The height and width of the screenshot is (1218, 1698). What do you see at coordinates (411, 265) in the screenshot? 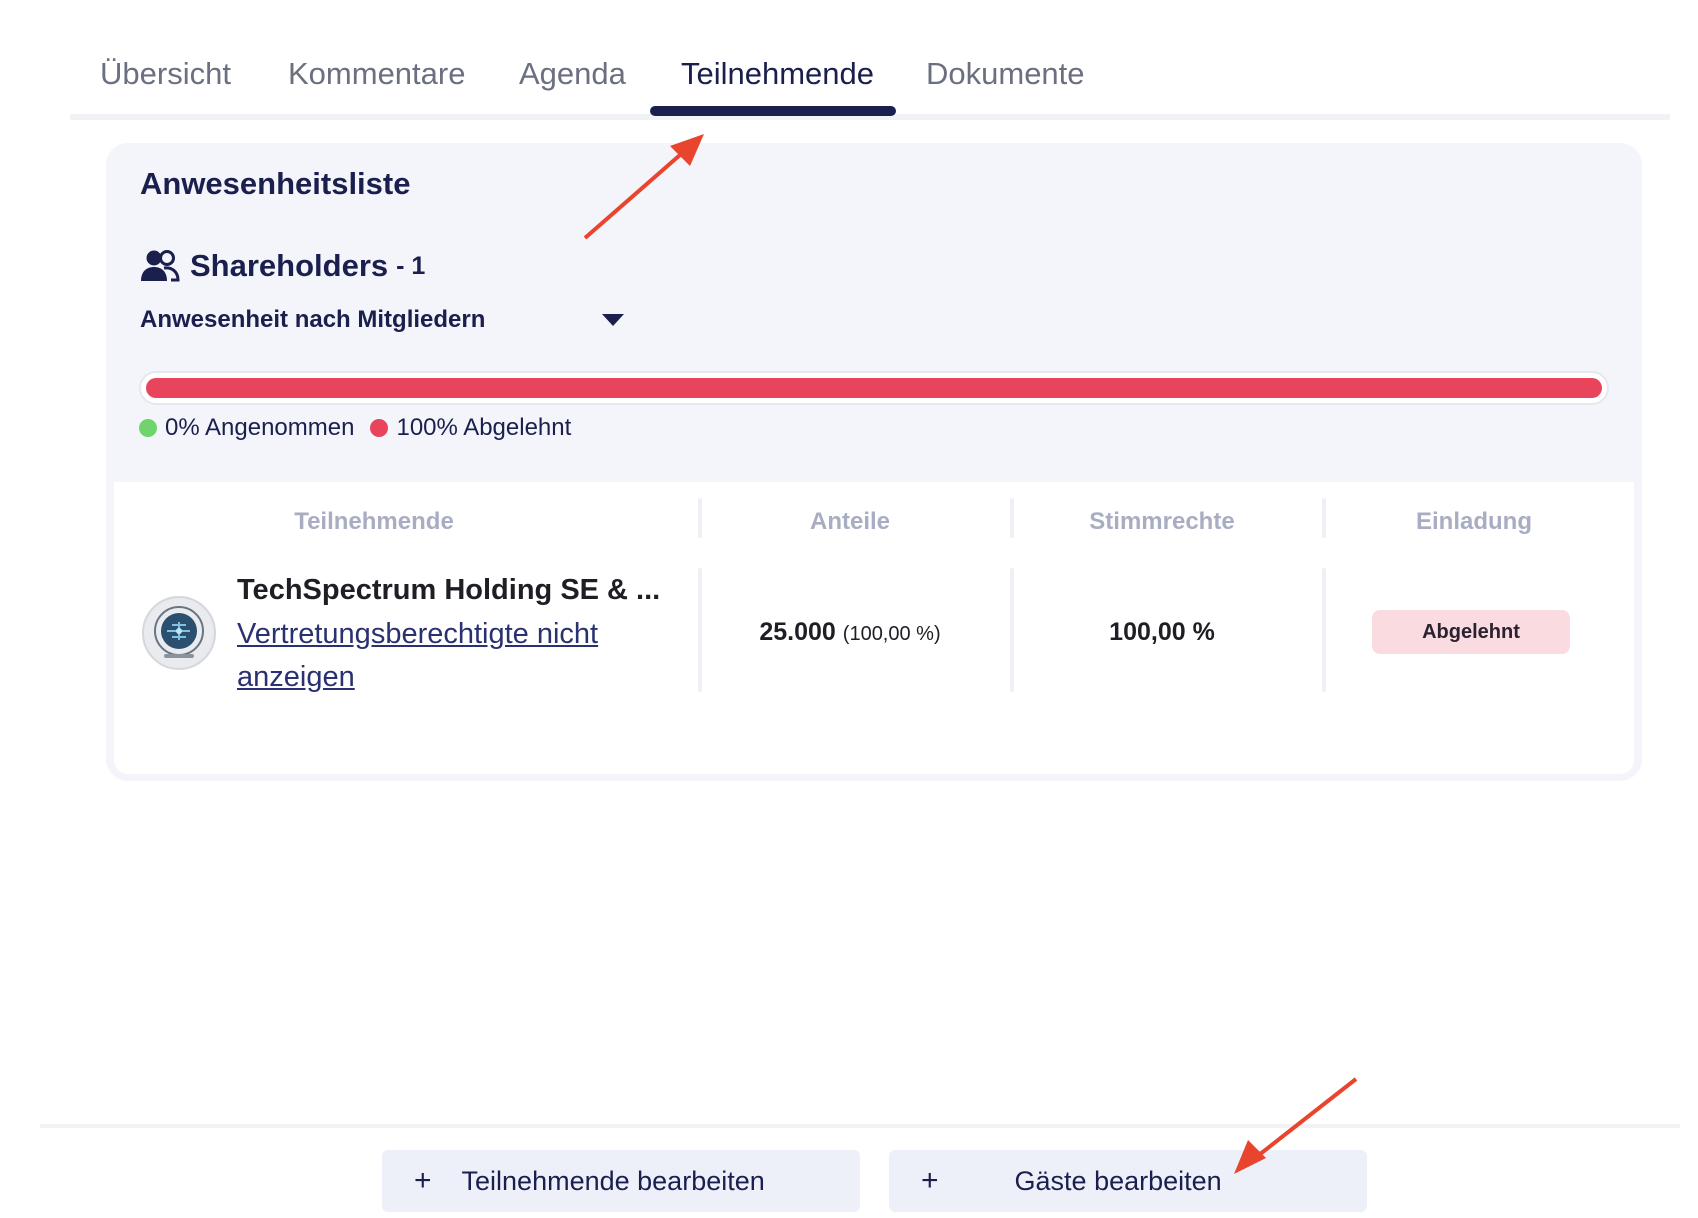
I see `group-count: - 1` at bounding box center [411, 265].